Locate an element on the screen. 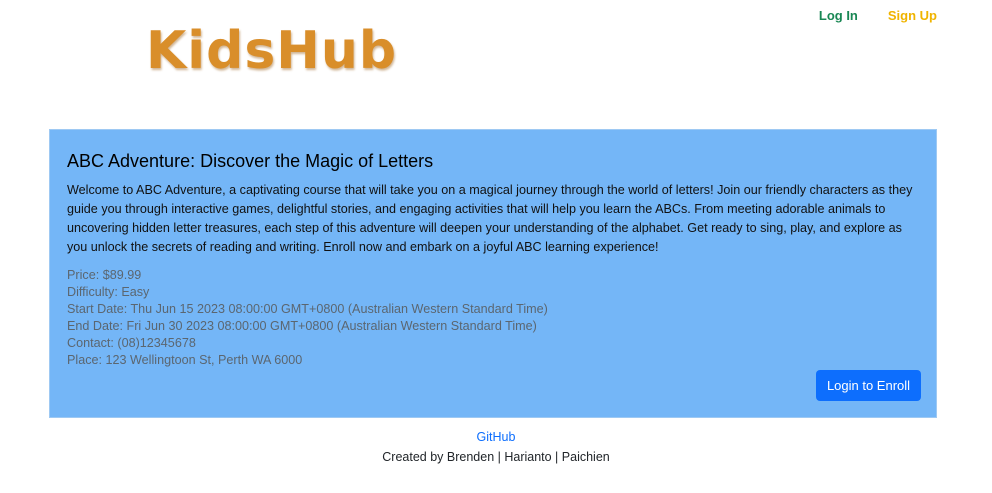  top-nav: Log In Sign Up is located at coordinates (878, 16).